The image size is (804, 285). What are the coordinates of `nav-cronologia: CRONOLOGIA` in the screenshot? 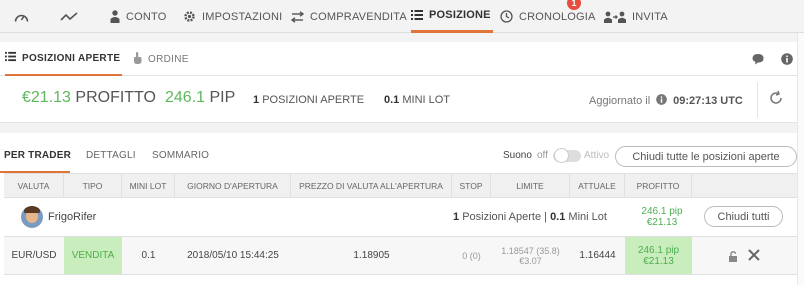 It's located at (548, 16).